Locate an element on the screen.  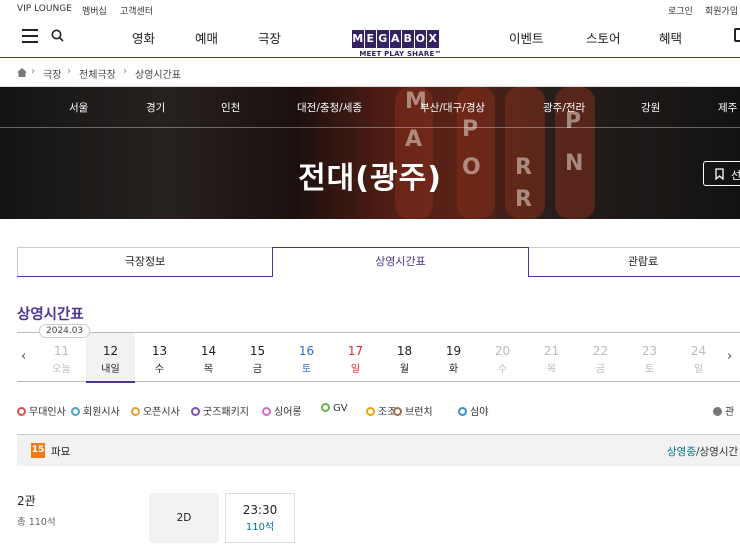
tab-schedule: 상영시간표 is located at coordinates (400, 262).